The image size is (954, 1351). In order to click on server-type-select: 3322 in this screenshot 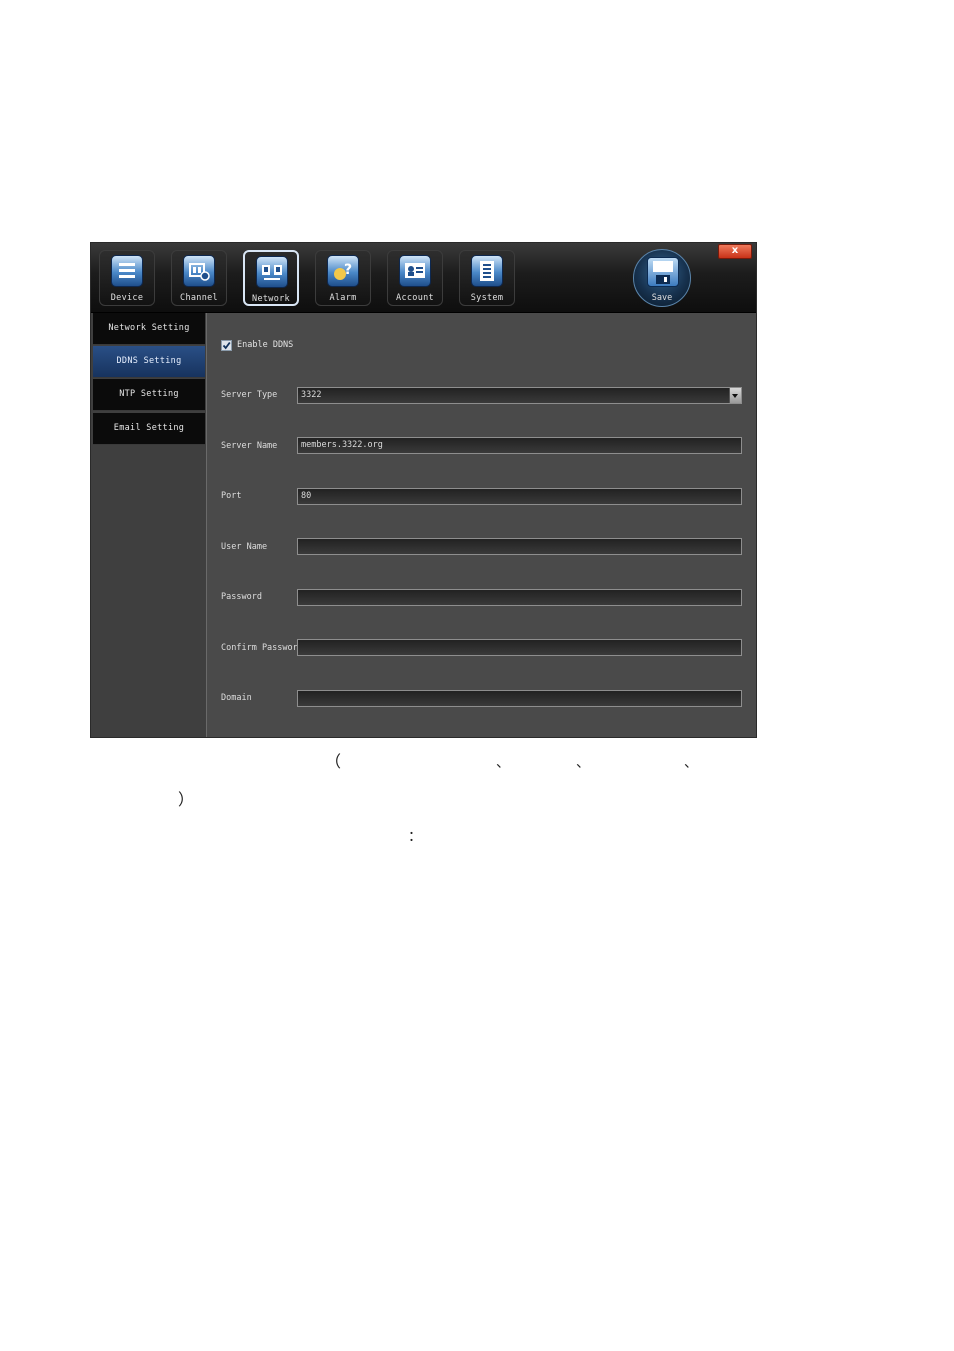, I will do `click(519, 395)`.